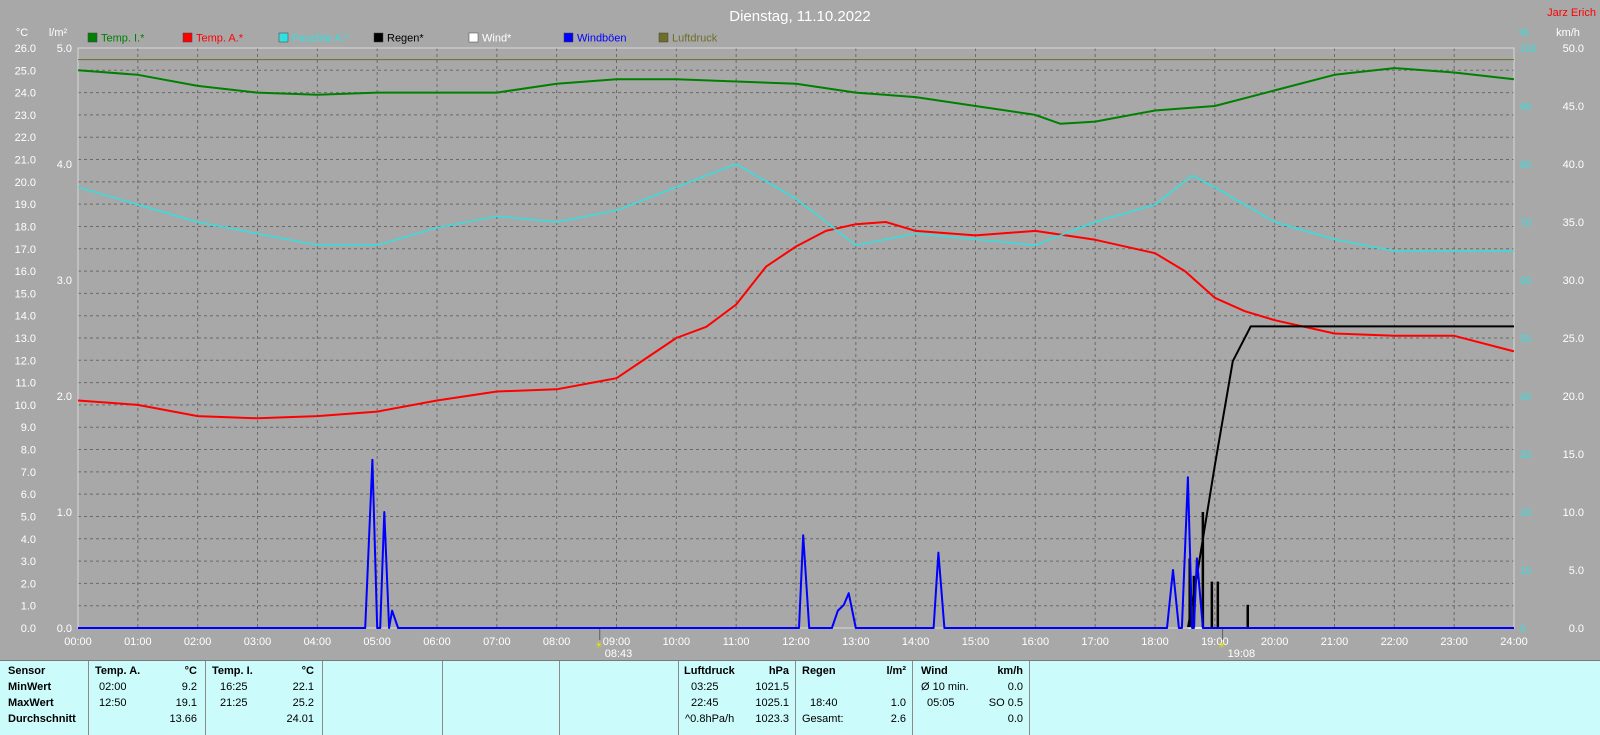 The height and width of the screenshot is (735, 1600). I want to click on humidity-tick-label: 40, so click(1526, 397).